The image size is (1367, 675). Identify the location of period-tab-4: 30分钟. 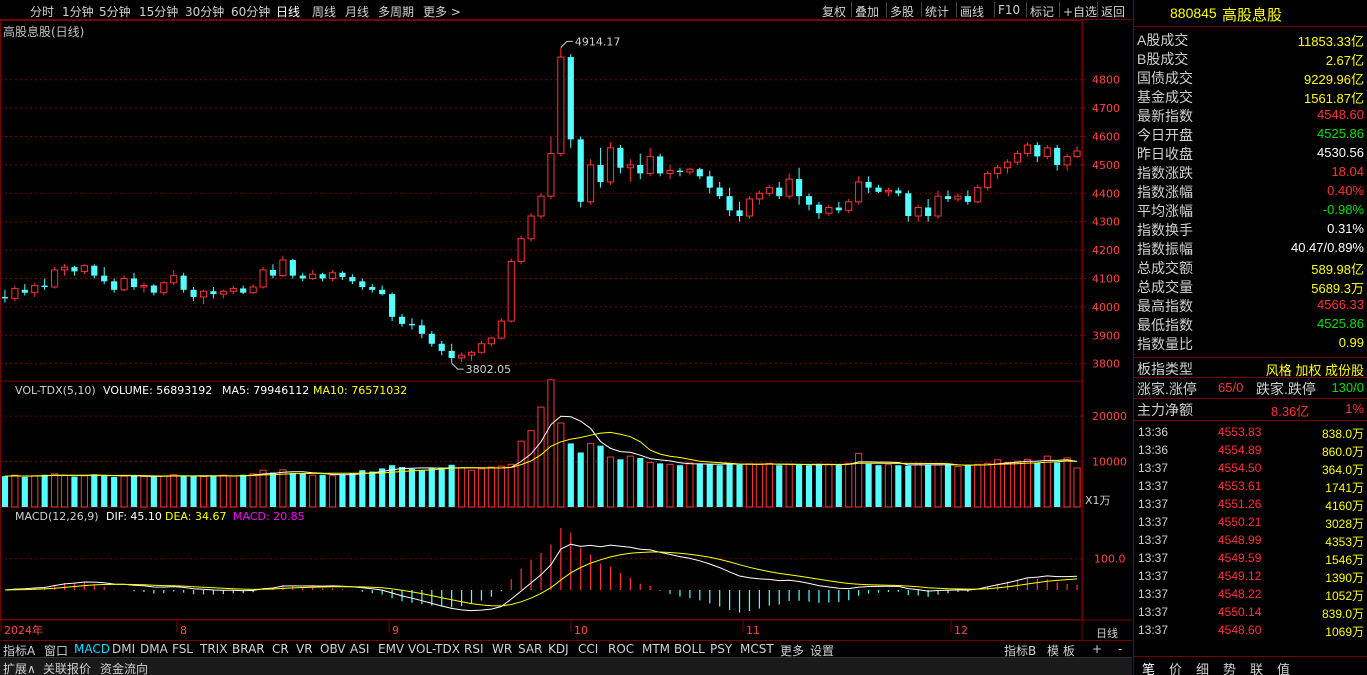
(204, 11).